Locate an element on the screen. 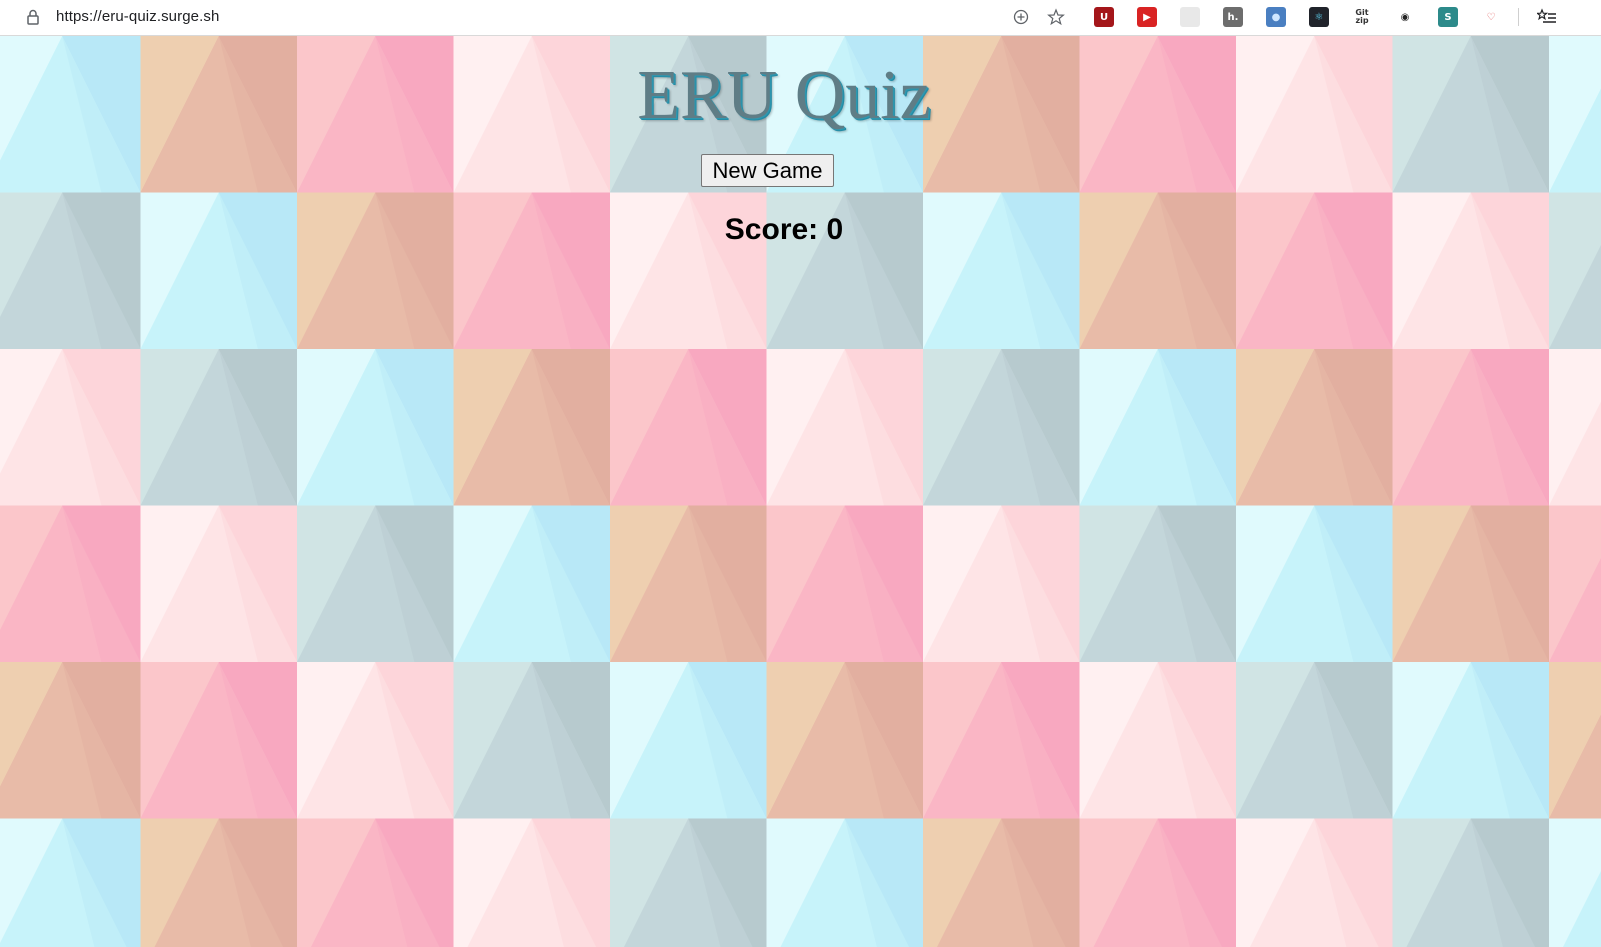 The height and width of the screenshot is (947, 1601). lock-icon is located at coordinates (33, 17).